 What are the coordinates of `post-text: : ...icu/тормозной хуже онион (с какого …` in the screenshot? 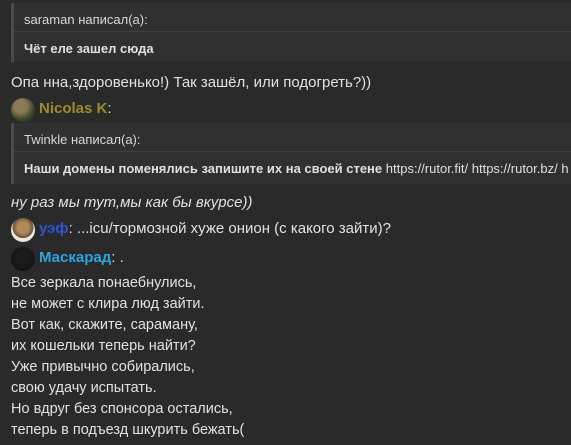 It's located at (229, 228).